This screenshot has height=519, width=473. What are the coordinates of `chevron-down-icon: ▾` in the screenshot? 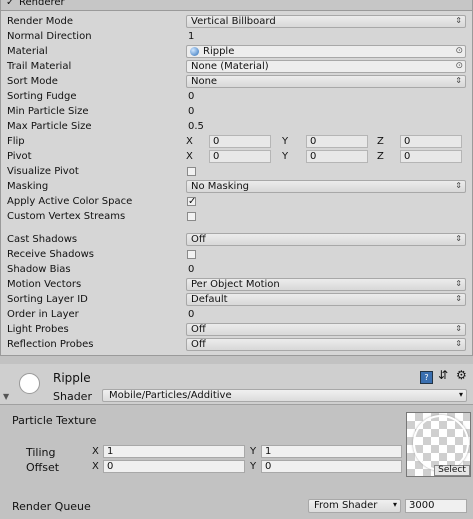 It's located at (394, 504).